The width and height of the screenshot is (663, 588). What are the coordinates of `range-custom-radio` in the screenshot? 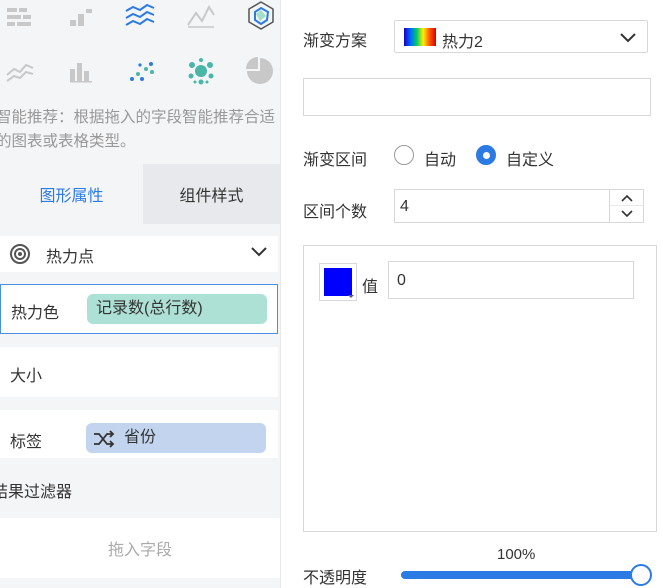 It's located at (486, 155).